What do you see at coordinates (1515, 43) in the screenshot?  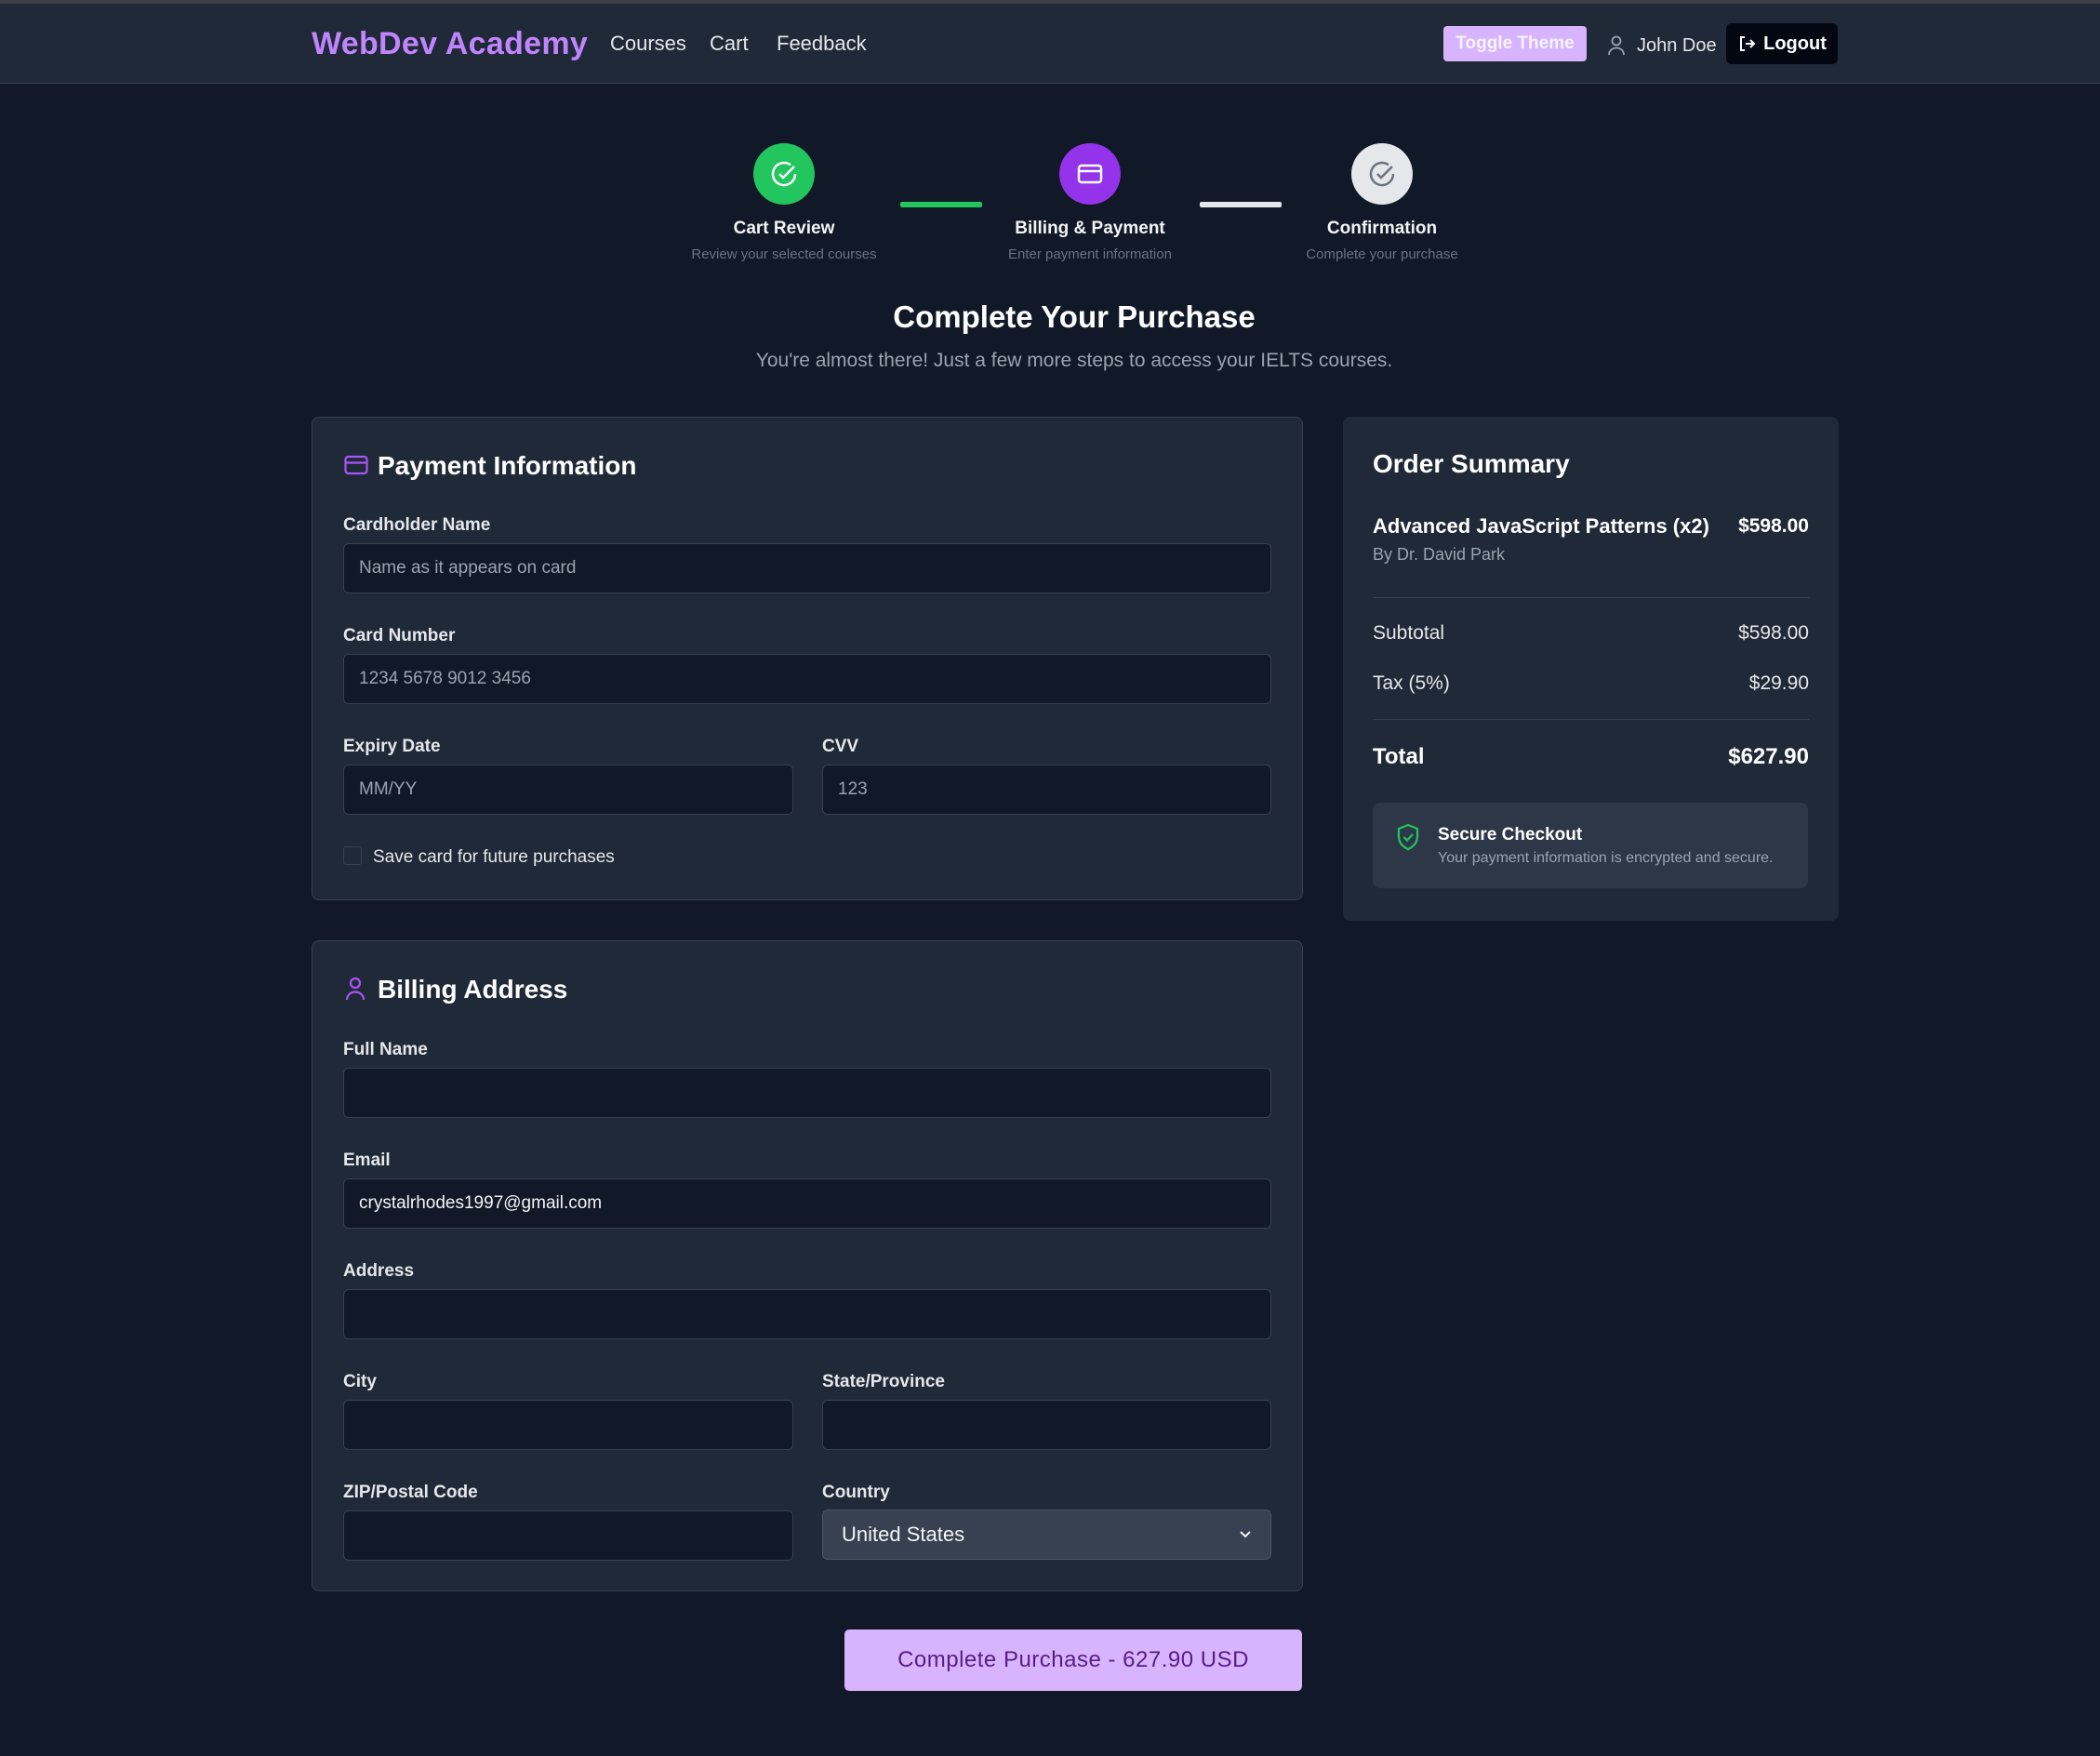 I see `toggle-theme-button: Toggle Theme` at bounding box center [1515, 43].